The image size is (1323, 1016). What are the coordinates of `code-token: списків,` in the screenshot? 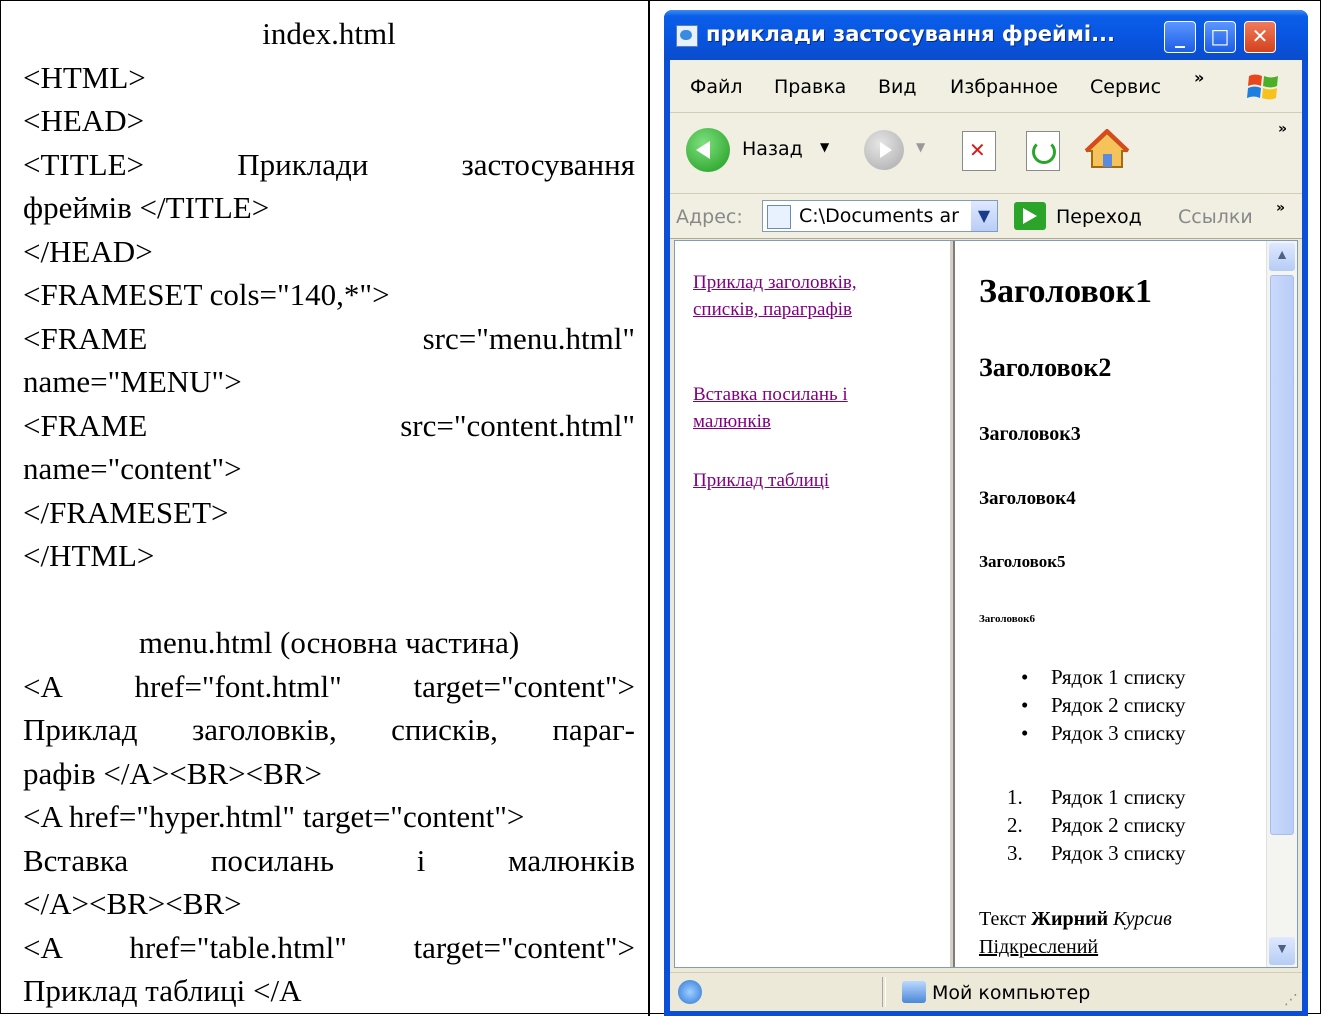 It's located at (444, 729).